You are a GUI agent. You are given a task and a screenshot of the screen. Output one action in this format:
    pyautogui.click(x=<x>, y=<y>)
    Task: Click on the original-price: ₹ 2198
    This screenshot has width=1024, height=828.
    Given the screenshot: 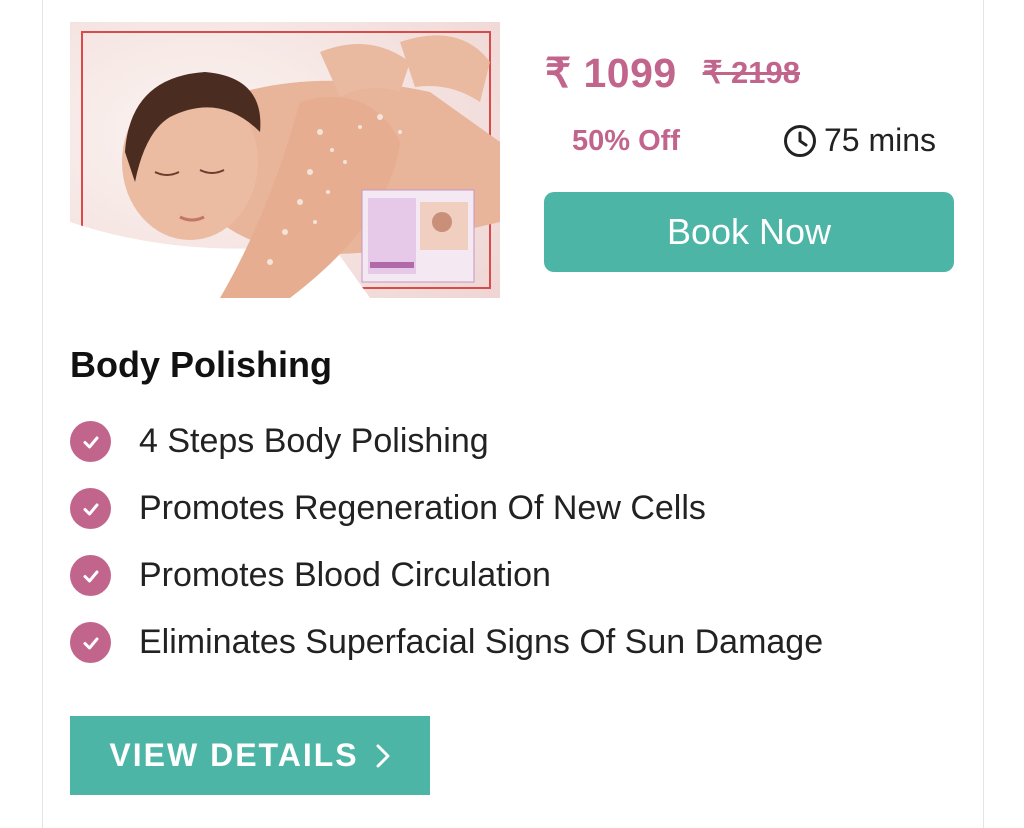 What is the action you would take?
    pyautogui.click(x=751, y=72)
    